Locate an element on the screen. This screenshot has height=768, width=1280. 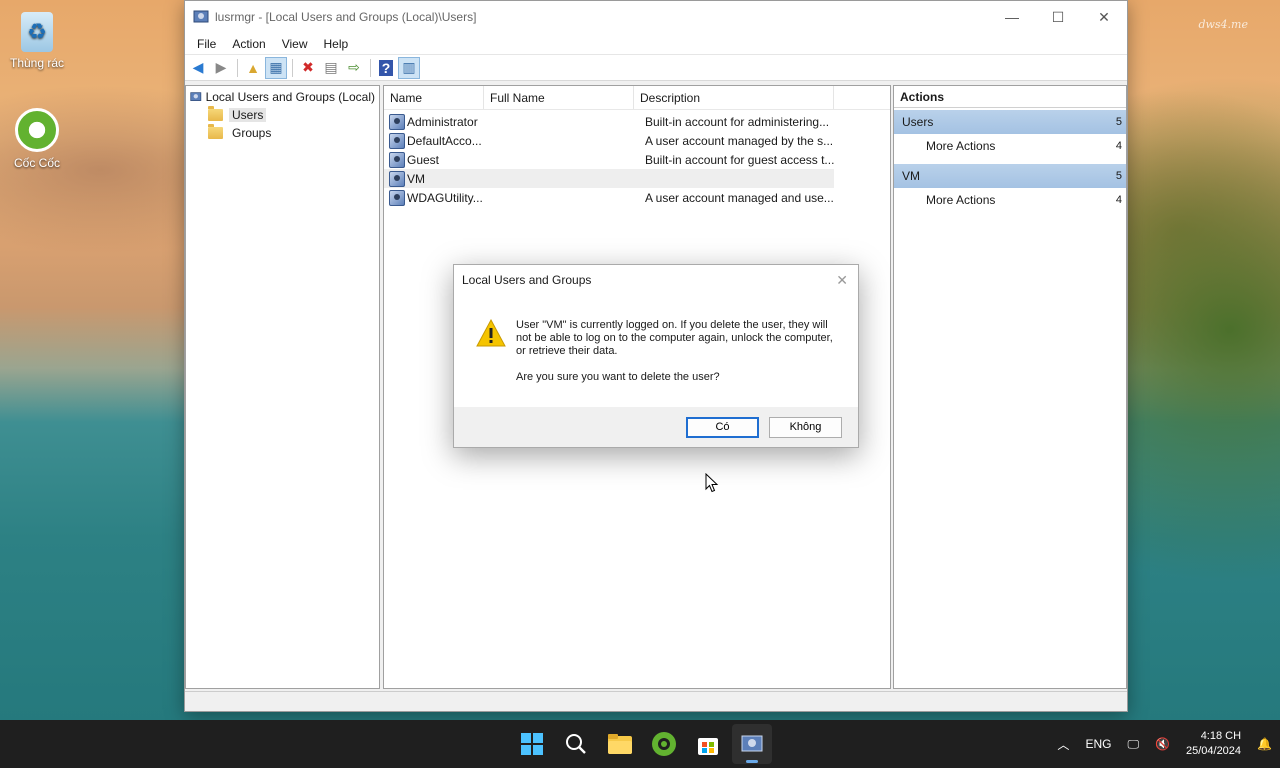
dialog-title: Local Users and Groups is located at coordinates (527, 280).